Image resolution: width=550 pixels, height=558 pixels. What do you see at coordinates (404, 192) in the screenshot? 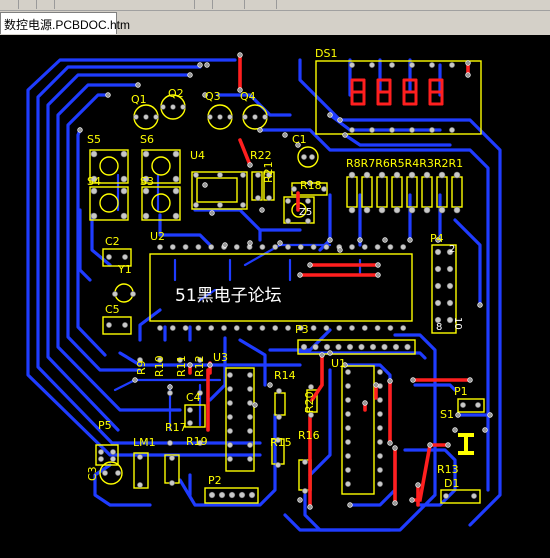
I see `resistor-array-r1-r8` at bounding box center [404, 192].